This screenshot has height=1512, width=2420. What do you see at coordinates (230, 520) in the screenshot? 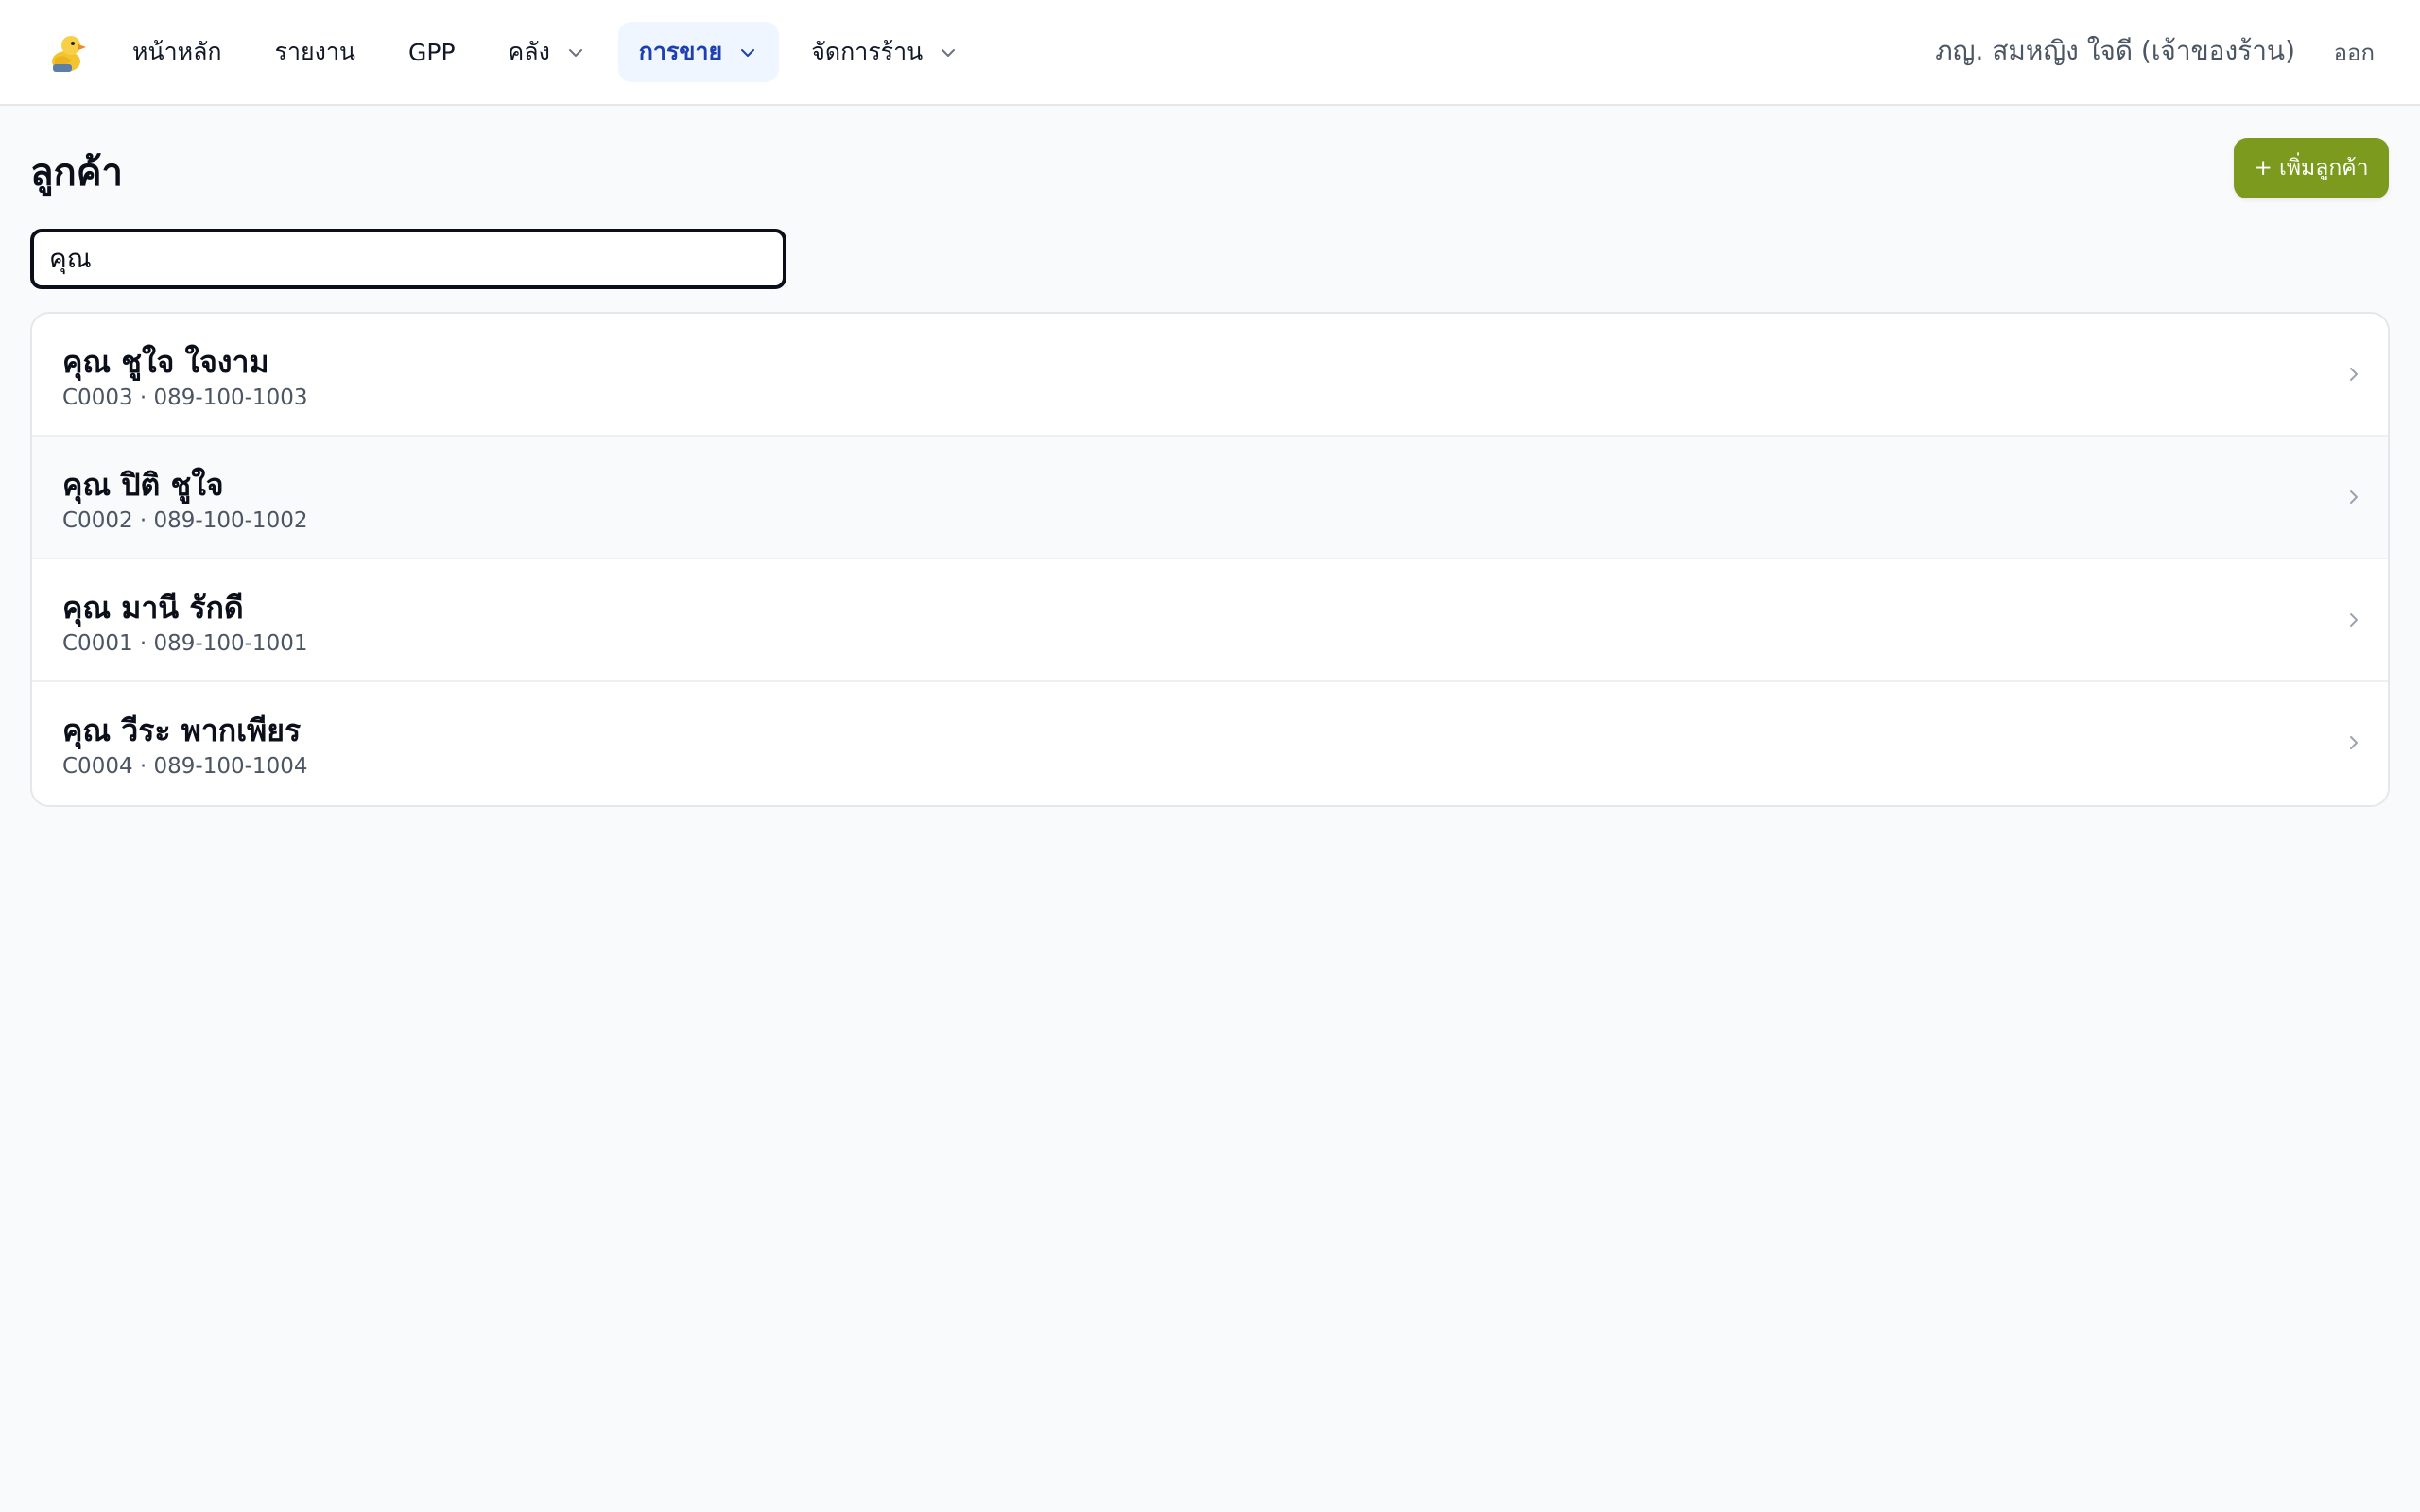
I see `customer-phone: 089-100-1002` at bounding box center [230, 520].